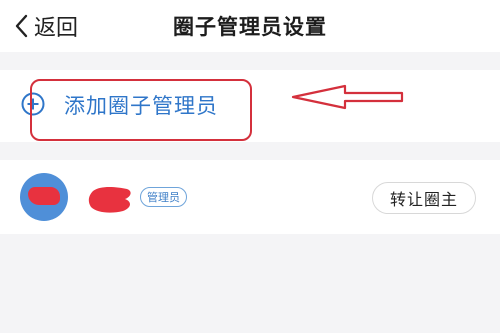  What do you see at coordinates (163, 197) in the screenshot?
I see `admin-role-badge: 管理员` at bounding box center [163, 197].